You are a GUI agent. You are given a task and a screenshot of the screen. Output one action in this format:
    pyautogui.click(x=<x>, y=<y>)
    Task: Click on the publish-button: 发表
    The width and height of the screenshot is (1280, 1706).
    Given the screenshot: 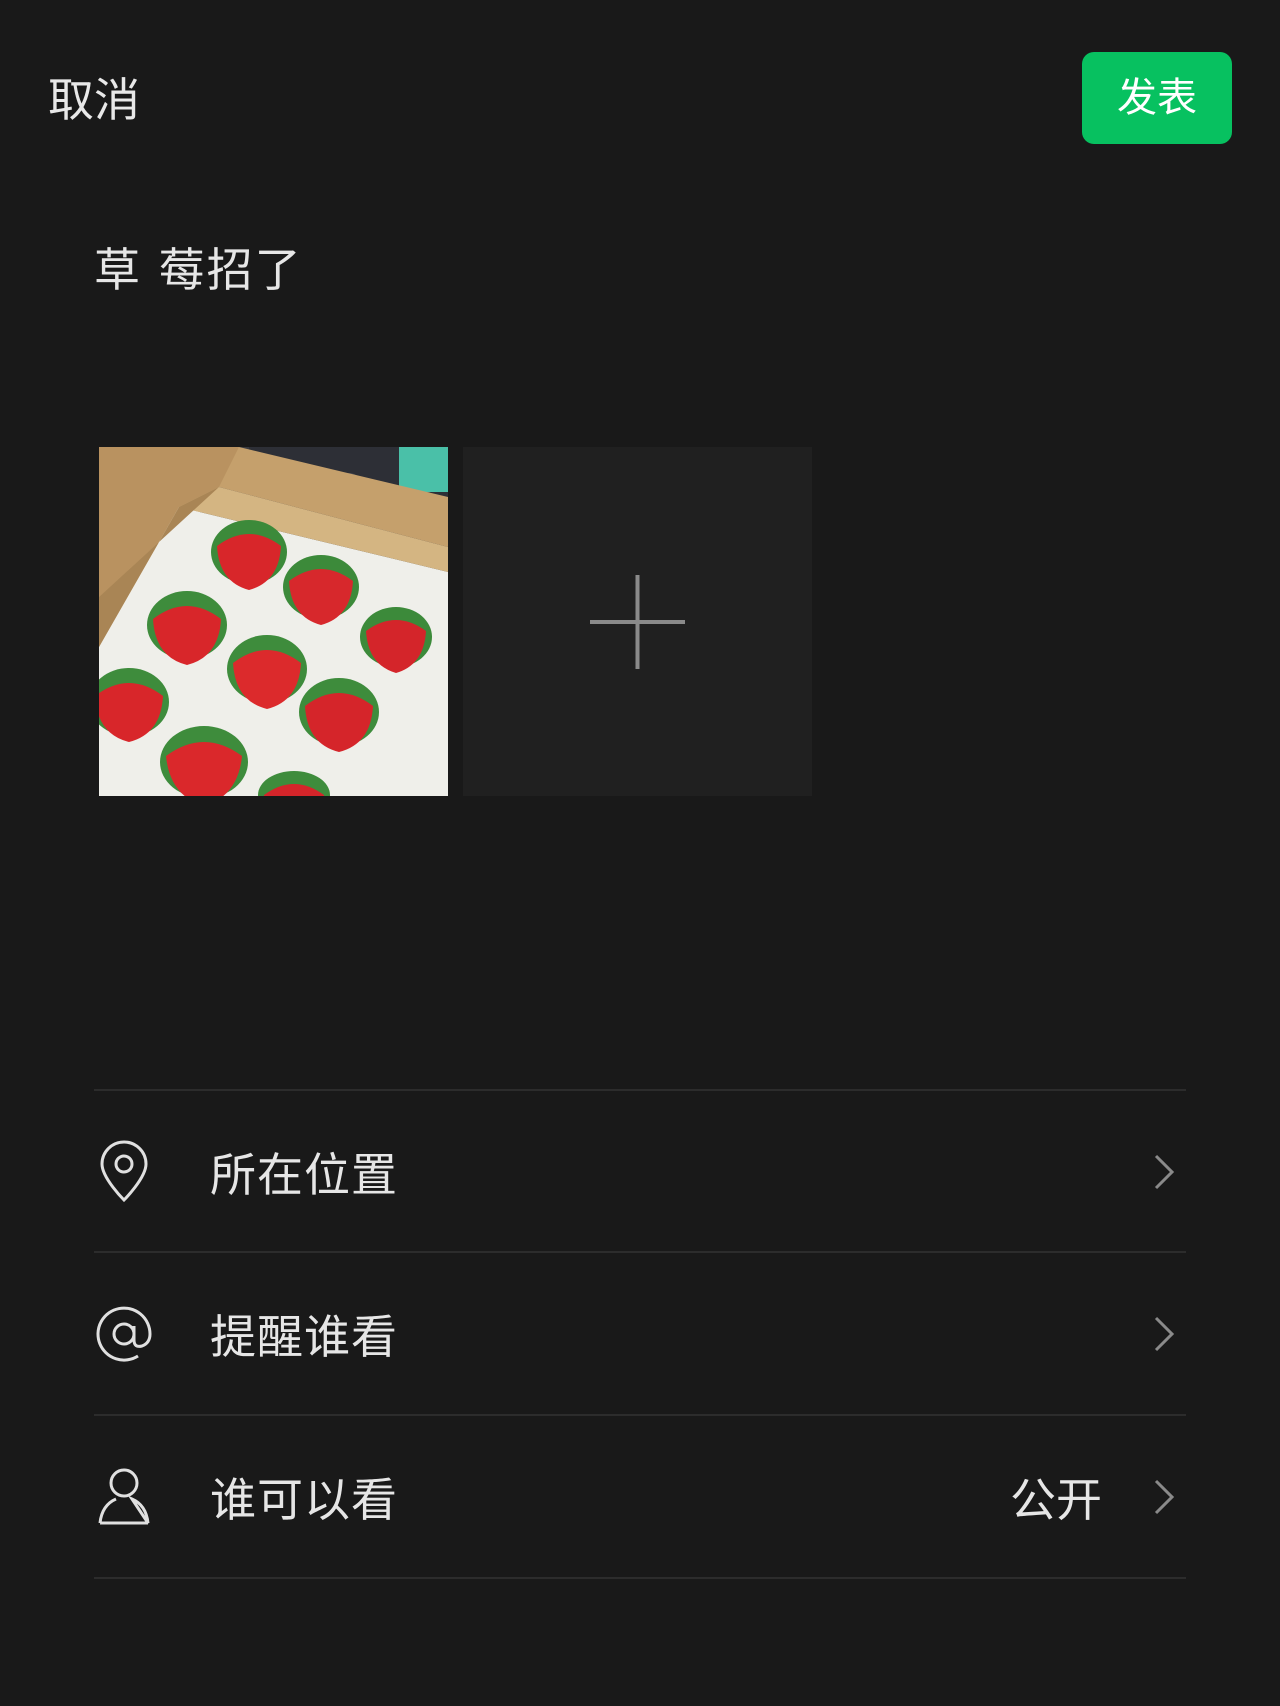 What is the action you would take?
    pyautogui.click(x=1157, y=98)
    